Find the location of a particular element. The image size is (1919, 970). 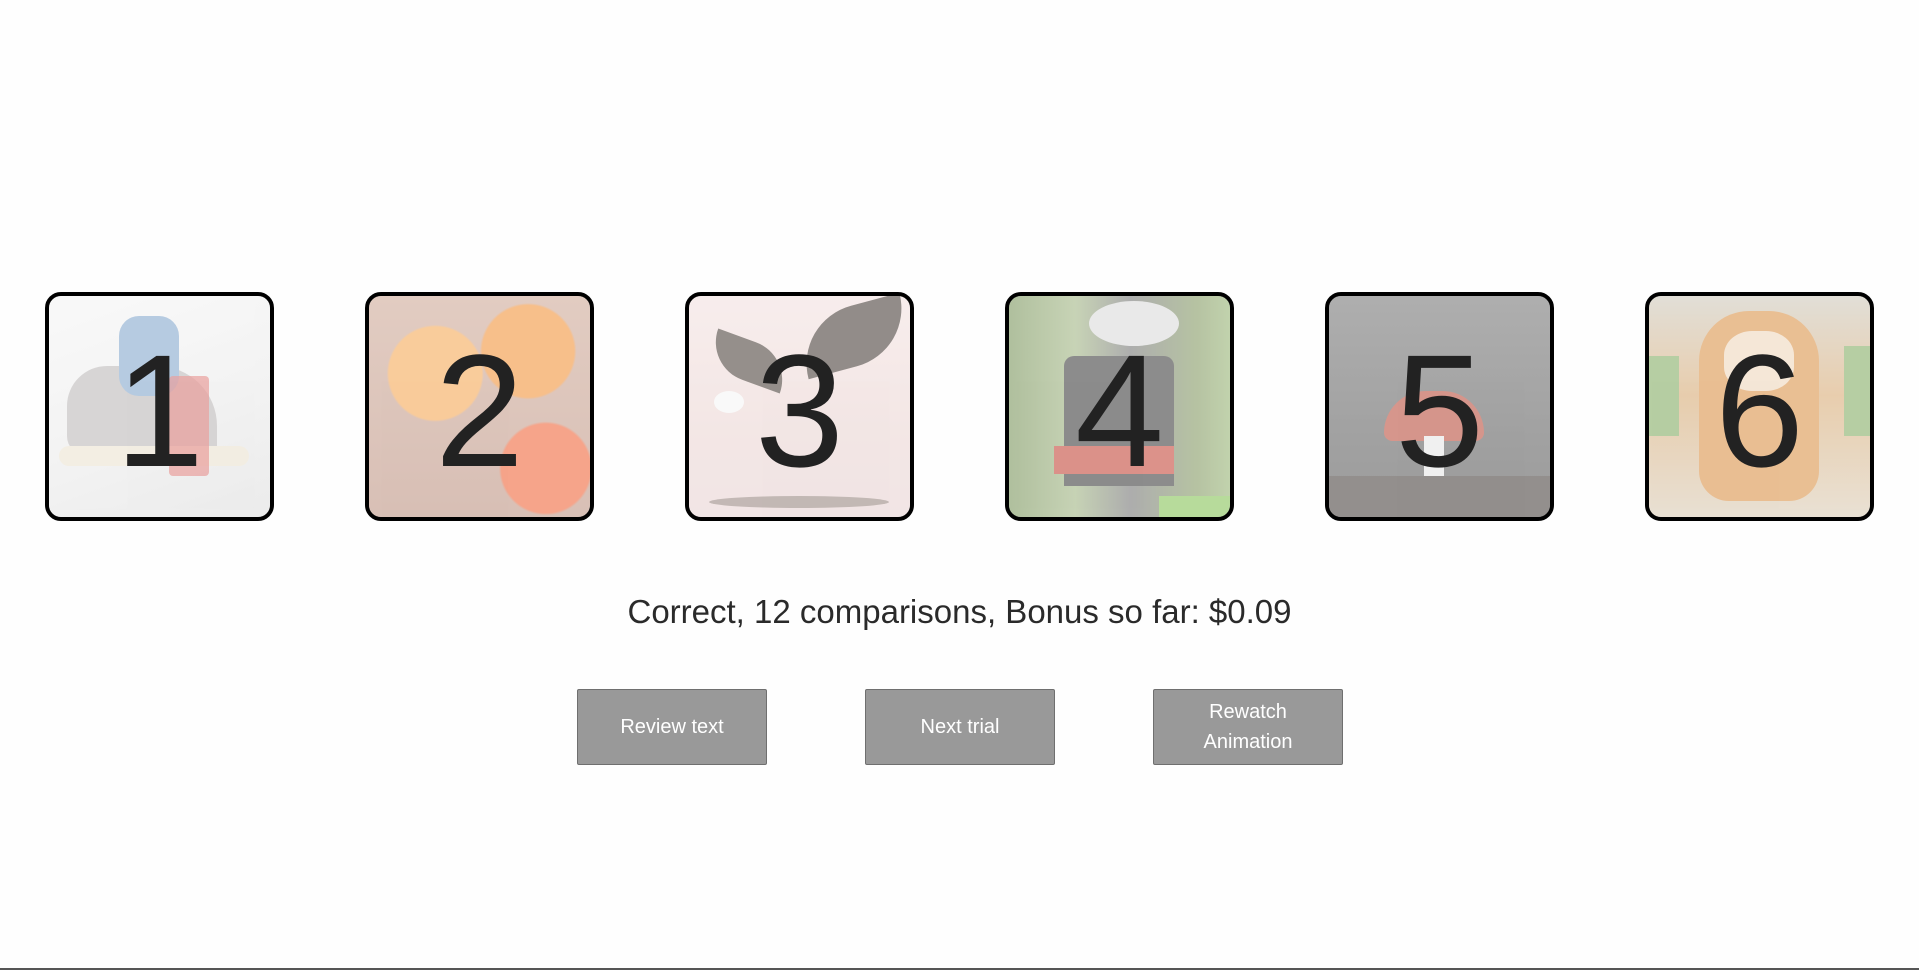

card-number: 4 is located at coordinates (1119, 410).